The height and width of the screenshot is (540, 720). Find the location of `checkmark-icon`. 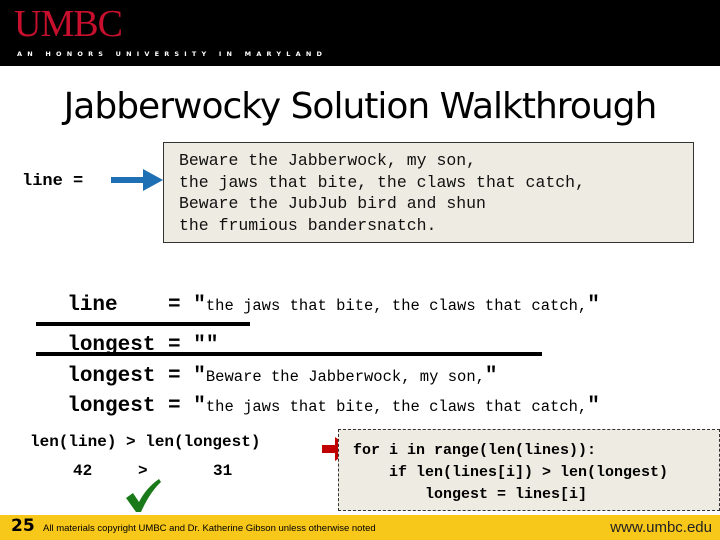

checkmark-icon is located at coordinates (143, 495).